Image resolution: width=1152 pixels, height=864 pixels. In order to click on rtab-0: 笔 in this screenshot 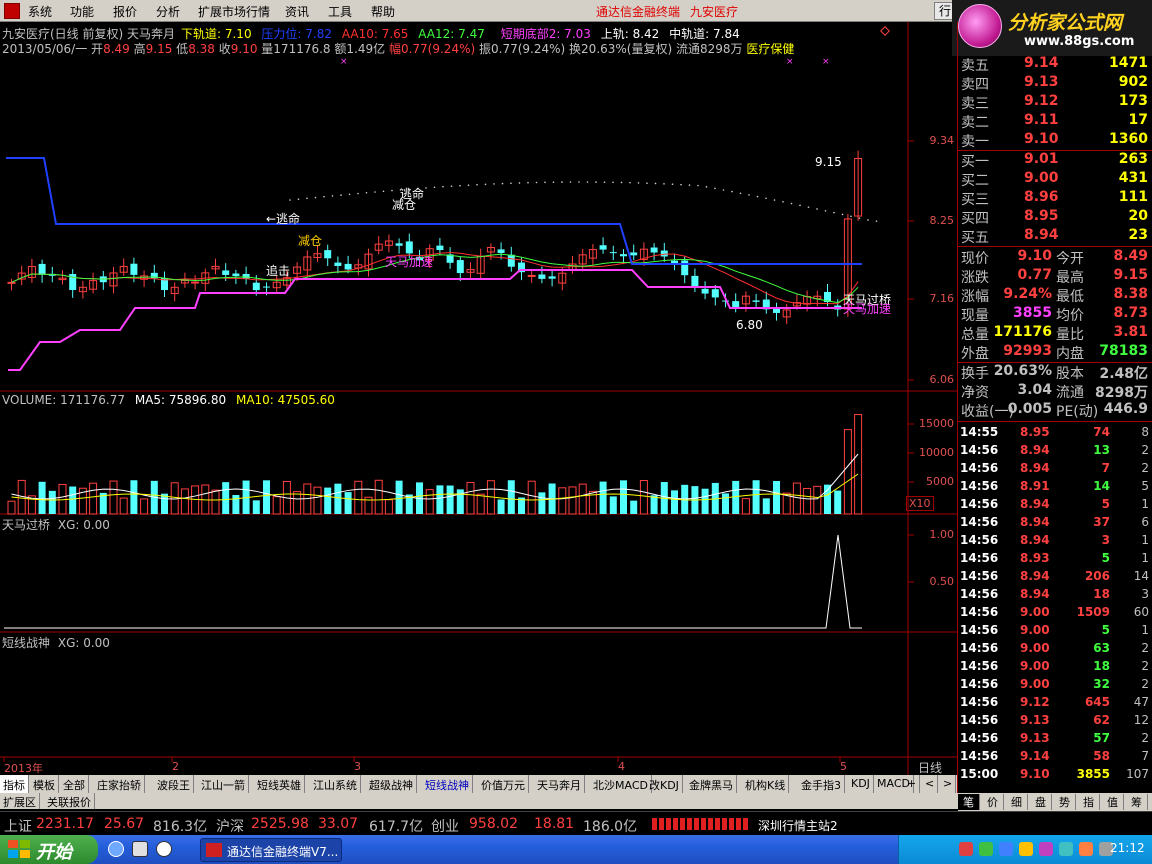, I will do `click(969, 802)`.